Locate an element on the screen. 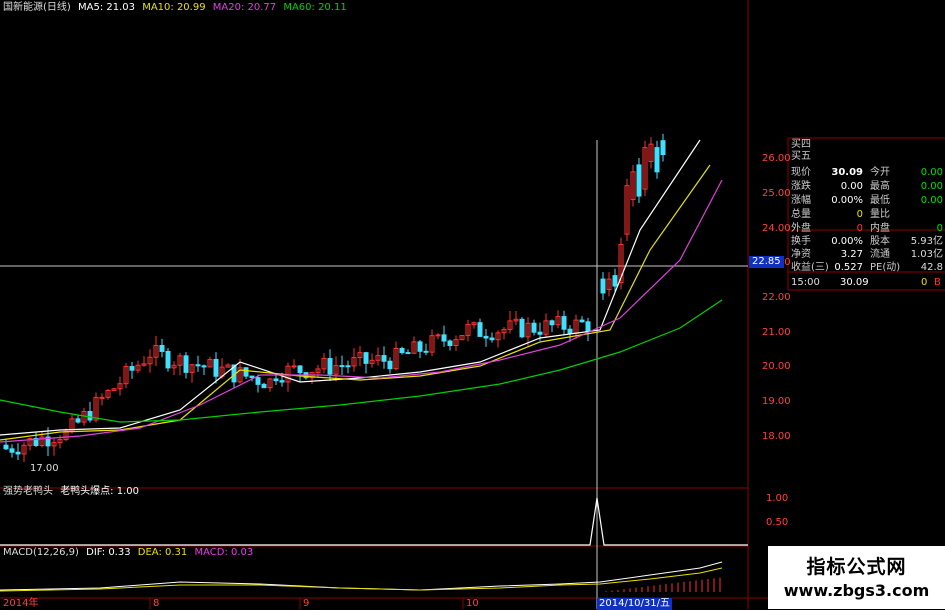 The height and width of the screenshot is (610, 945). indicator-name: 强势老鸭头 is located at coordinates (28, 491).